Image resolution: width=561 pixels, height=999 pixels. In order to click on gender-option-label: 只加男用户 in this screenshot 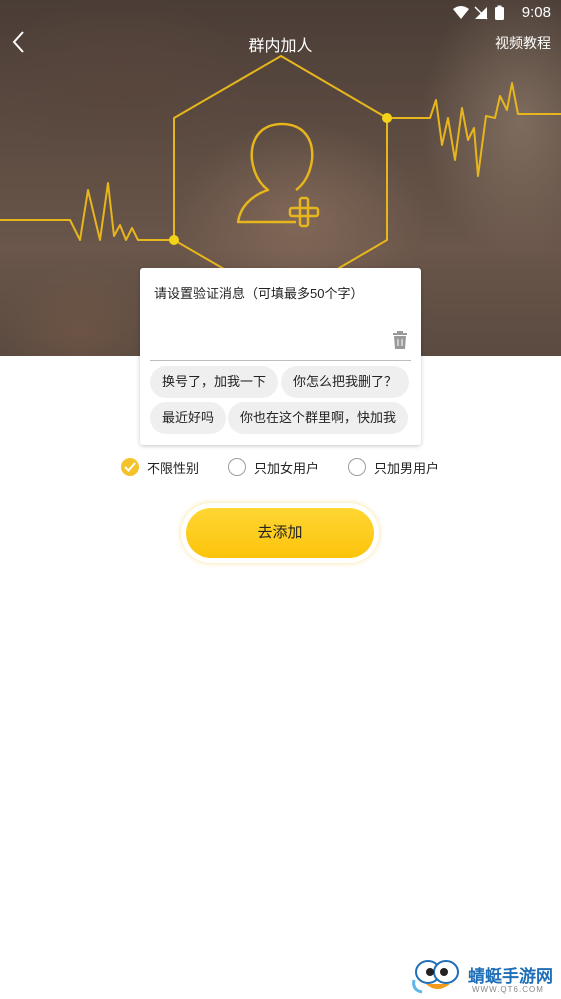, I will do `click(407, 468)`.